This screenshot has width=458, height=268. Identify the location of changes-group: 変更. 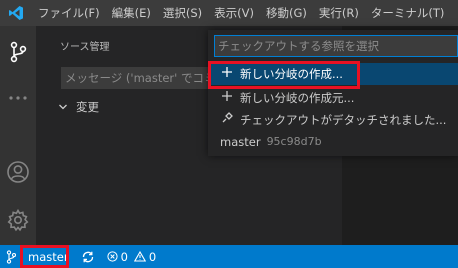
(78, 107).